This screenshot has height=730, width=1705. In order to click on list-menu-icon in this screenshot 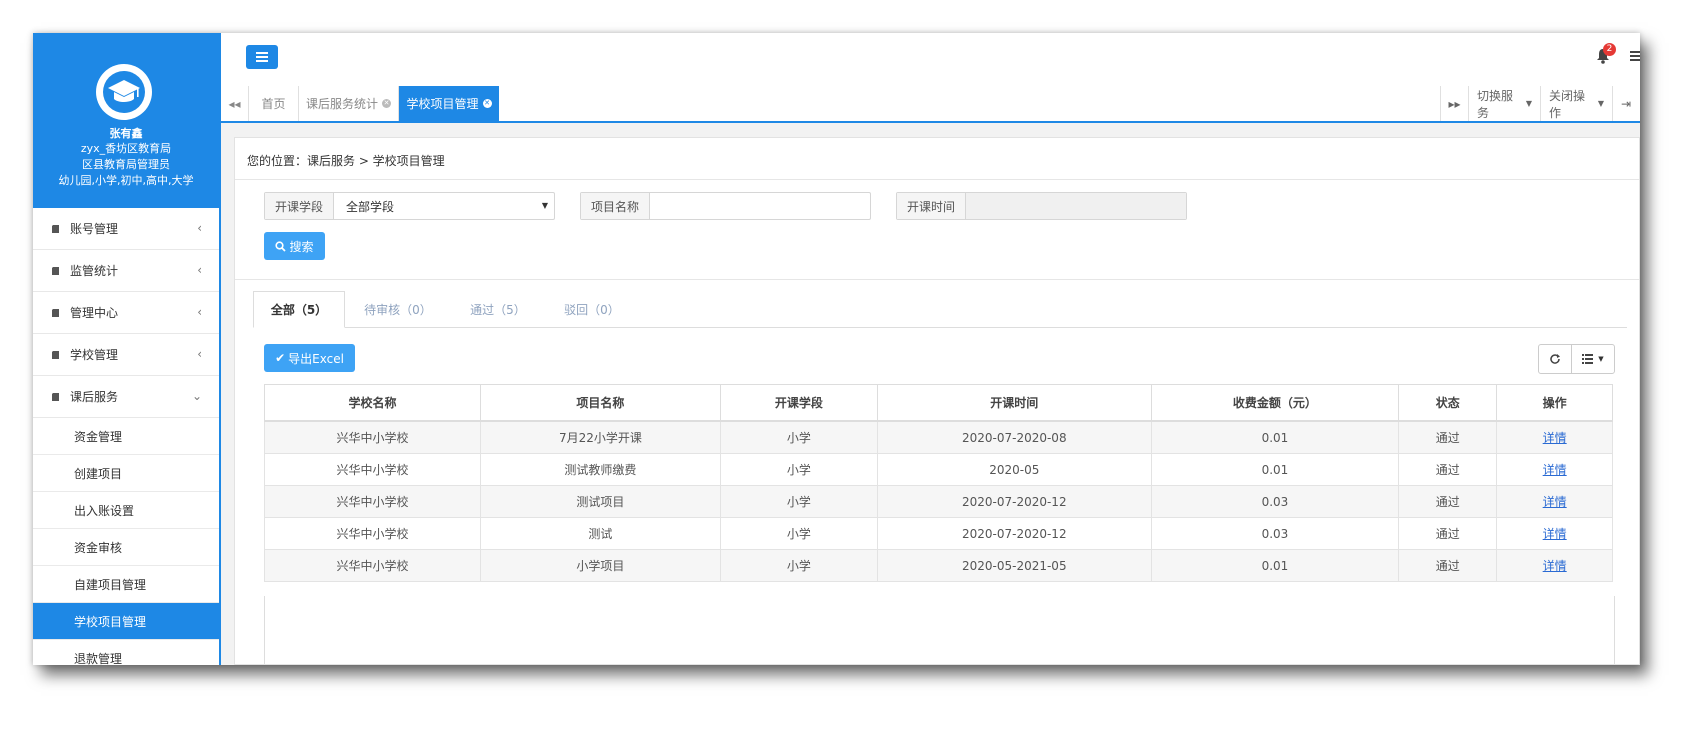, I will do `click(1635, 56)`.